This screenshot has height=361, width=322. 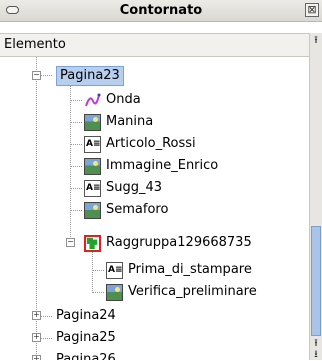 I want to click on tree-item-label: Immagine_Enrico, so click(x=162, y=165).